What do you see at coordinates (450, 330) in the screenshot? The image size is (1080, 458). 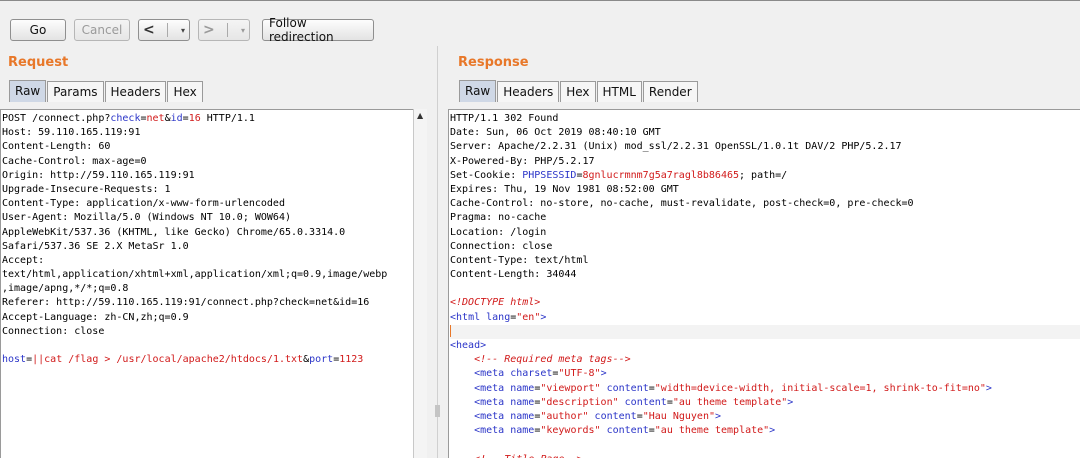 I see `text-caret` at bounding box center [450, 330].